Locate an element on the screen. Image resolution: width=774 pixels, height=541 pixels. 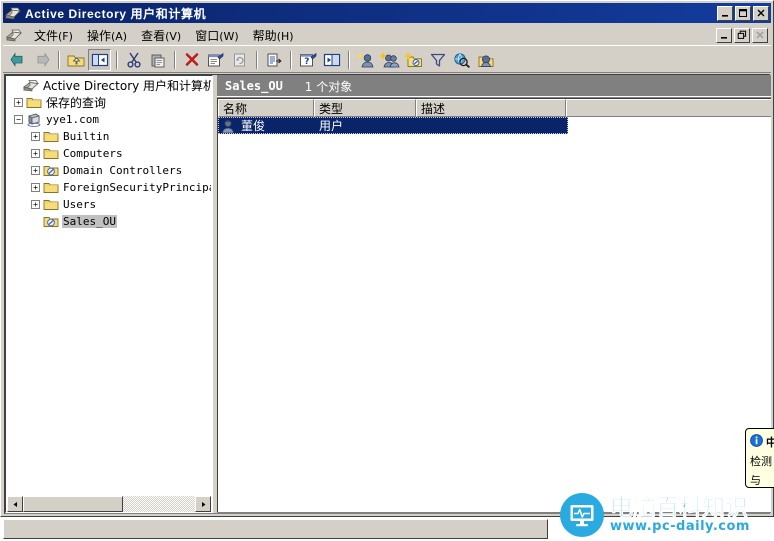
new-ou-button is located at coordinates (413, 60).